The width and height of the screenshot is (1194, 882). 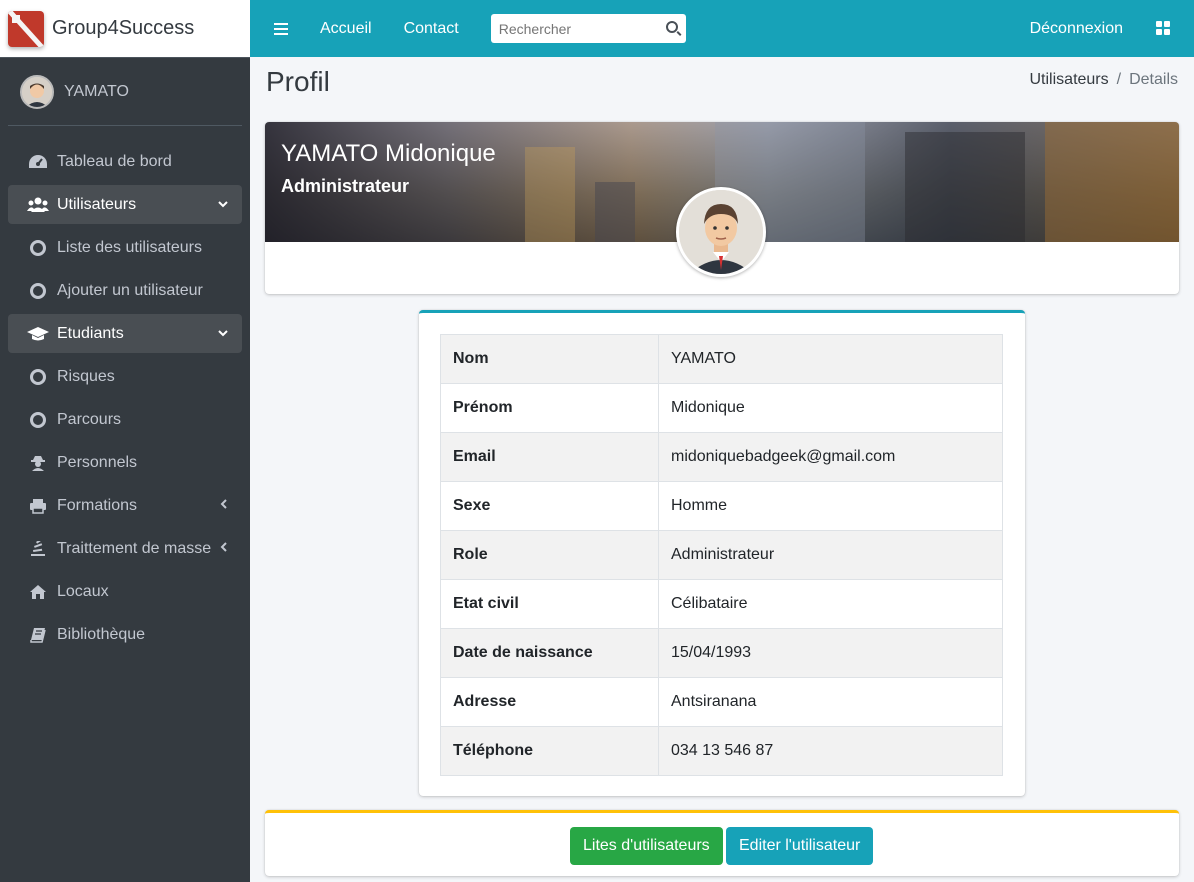 I want to click on table-row: Sexe Homme, so click(x=721, y=506).